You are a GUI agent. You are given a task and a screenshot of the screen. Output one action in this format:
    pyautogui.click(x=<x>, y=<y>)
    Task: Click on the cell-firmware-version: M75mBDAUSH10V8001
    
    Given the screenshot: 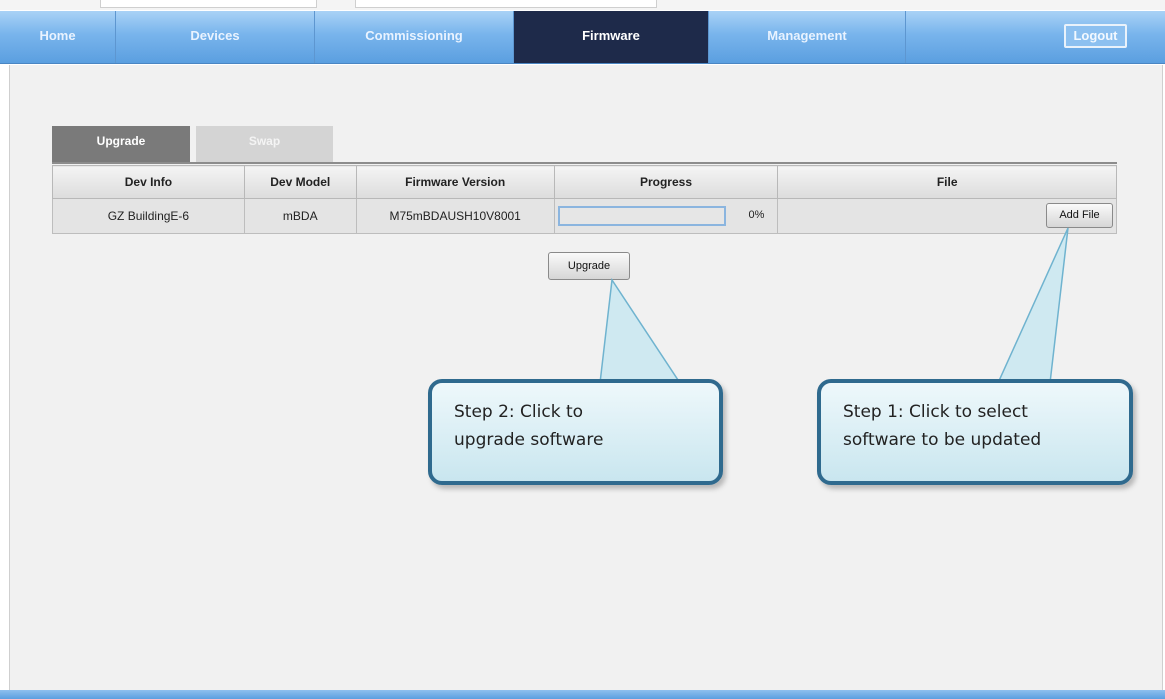 What is the action you would take?
    pyautogui.click(x=455, y=216)
    